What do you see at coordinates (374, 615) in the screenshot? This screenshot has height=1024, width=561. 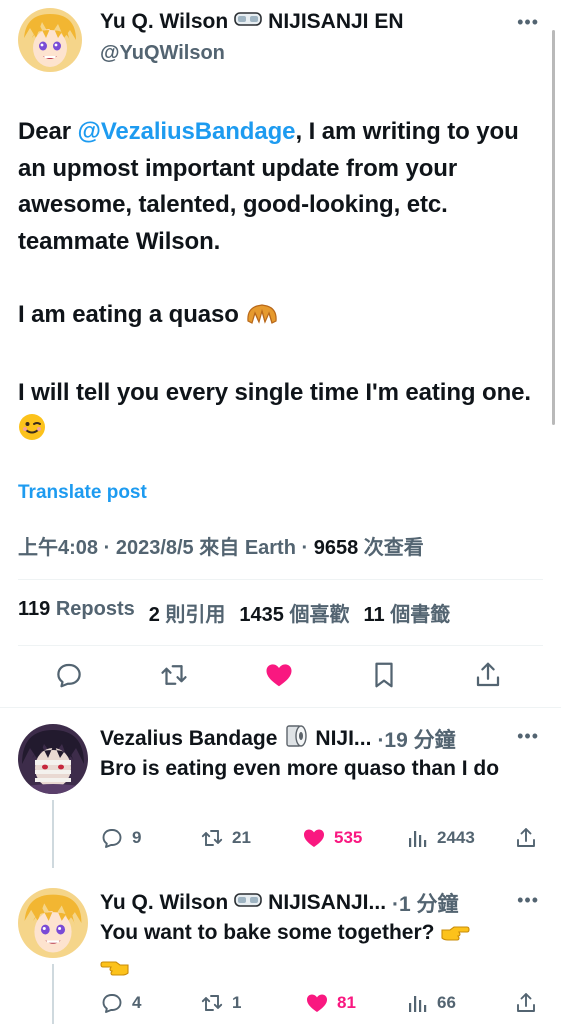 I see `bookmarks-count: 11` at bounding box center [374, 615].